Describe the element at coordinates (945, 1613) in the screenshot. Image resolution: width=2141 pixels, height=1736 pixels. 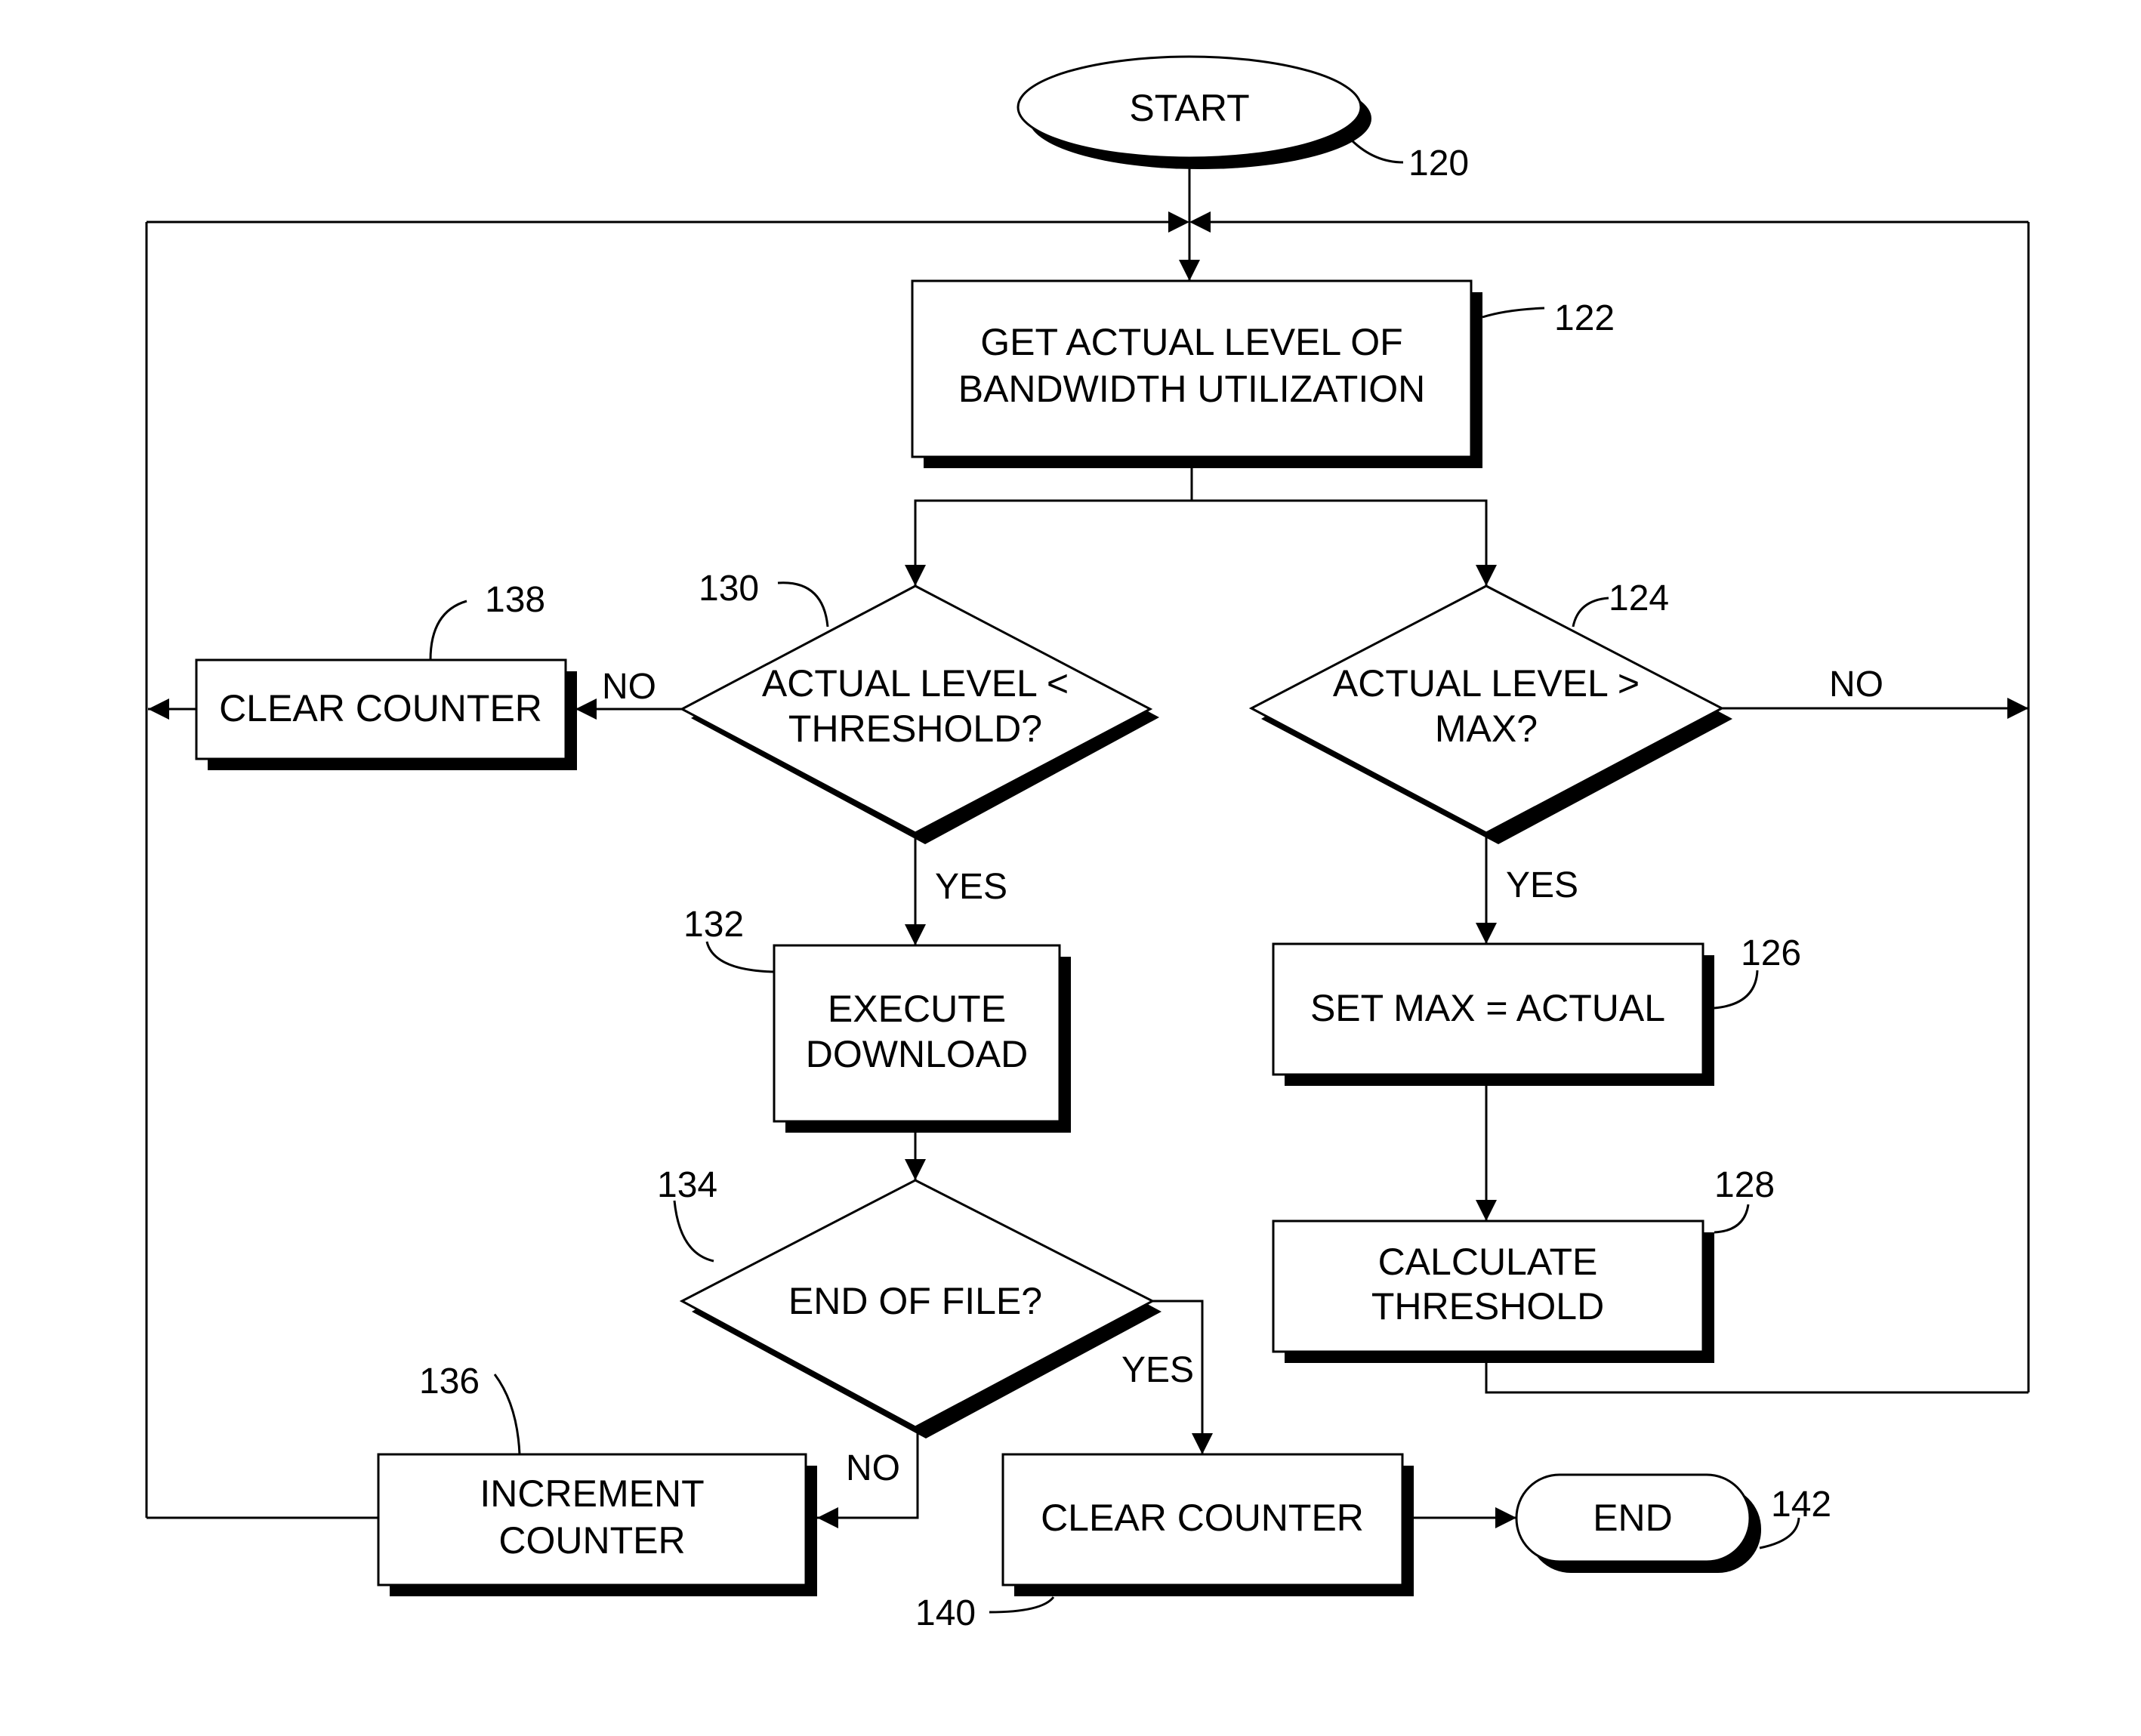
I see `ref-140: 140` at that location.